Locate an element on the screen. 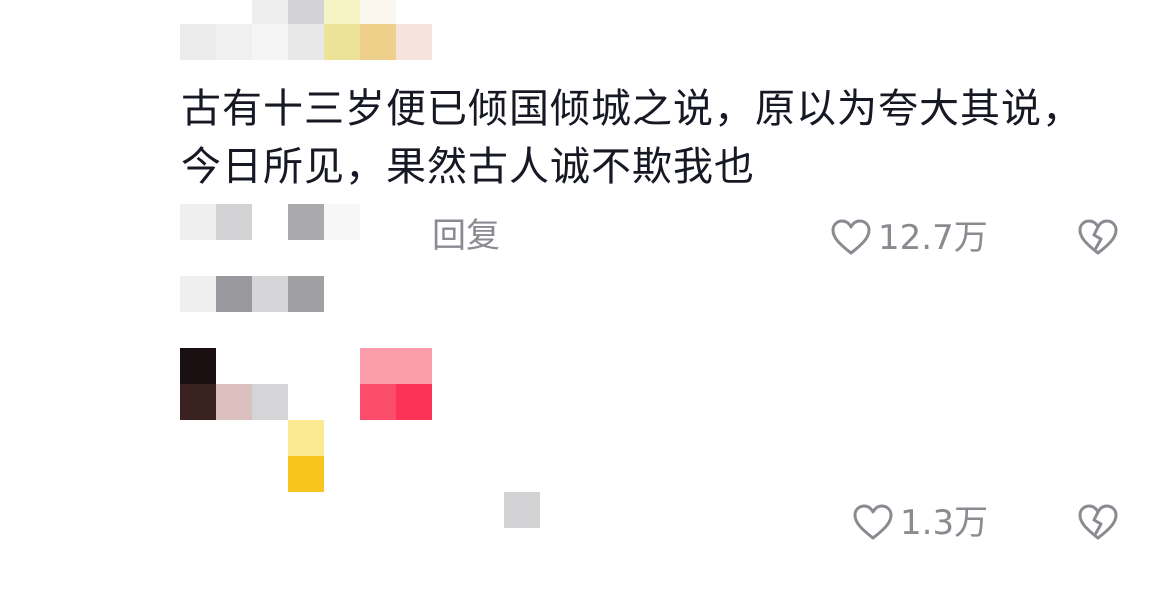  like-button: 1.3万 is located at coordinates (920, 523).